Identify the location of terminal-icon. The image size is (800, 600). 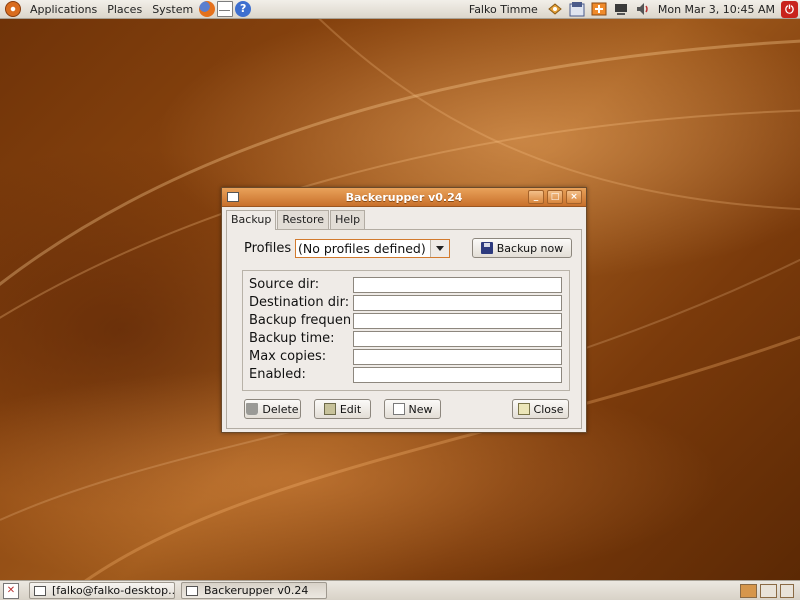
(40, 590).